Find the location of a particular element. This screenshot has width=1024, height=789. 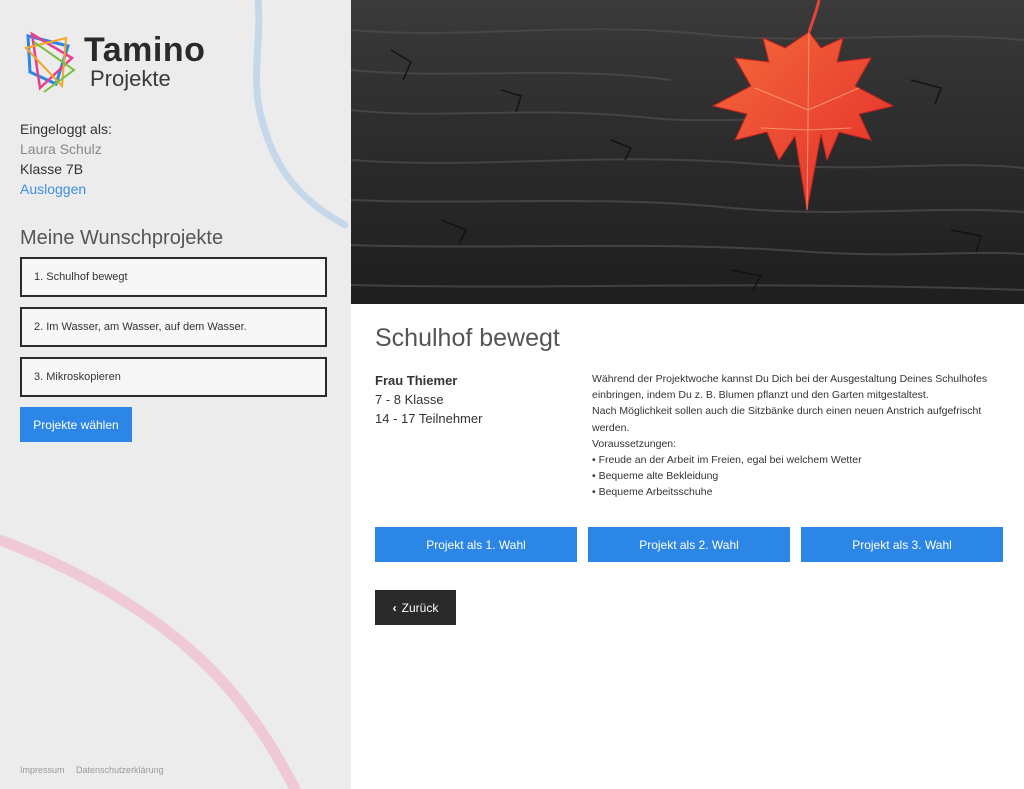

project-grades: 7 - 8 Klasse is located at coordinates (409, 399).